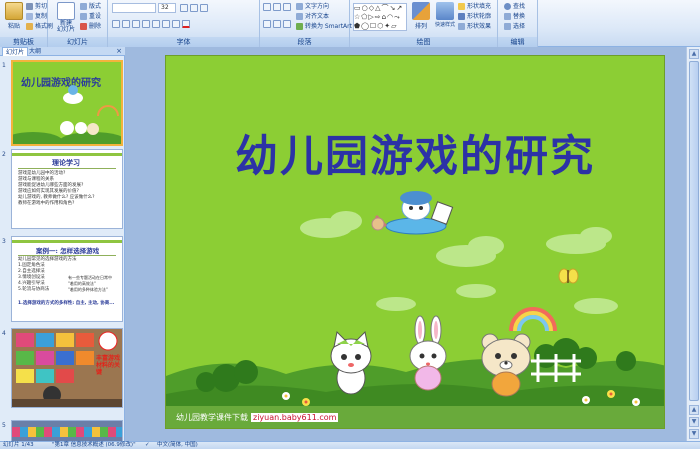 The image size is (700, 449). I want to click on arrange-button: 排列, so click(421, 16).